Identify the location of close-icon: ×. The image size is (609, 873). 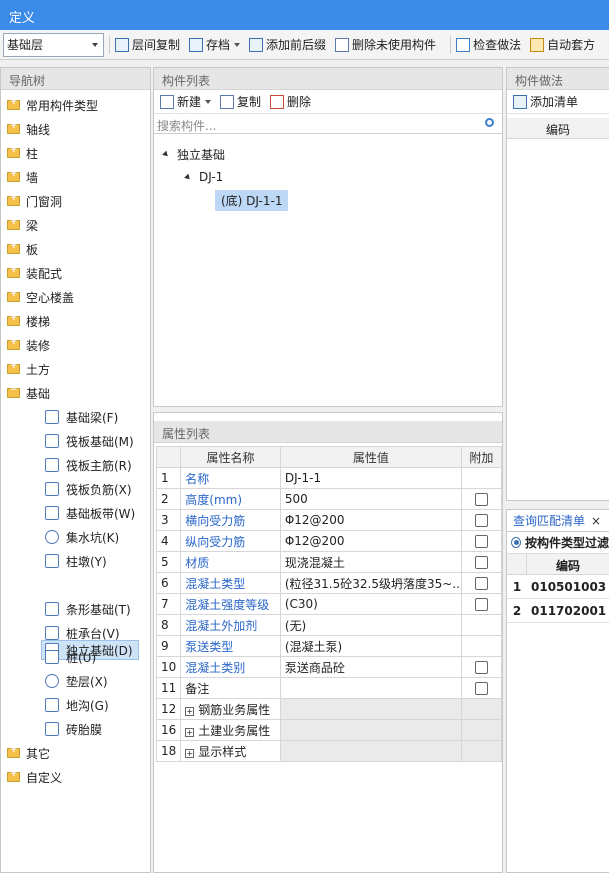
(596, 521).